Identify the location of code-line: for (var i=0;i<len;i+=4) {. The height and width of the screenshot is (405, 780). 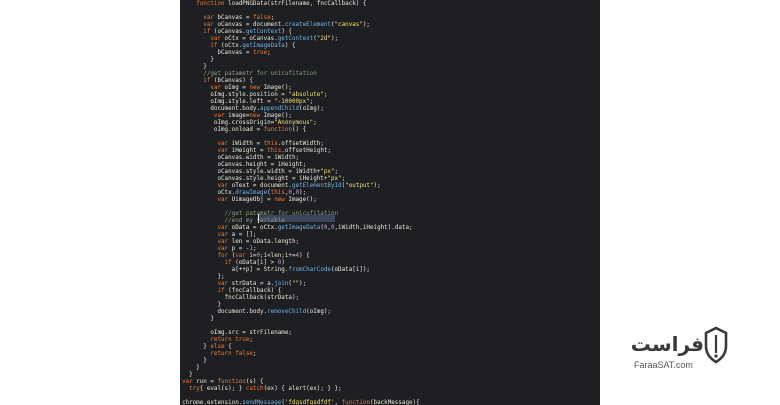
(301, 256).